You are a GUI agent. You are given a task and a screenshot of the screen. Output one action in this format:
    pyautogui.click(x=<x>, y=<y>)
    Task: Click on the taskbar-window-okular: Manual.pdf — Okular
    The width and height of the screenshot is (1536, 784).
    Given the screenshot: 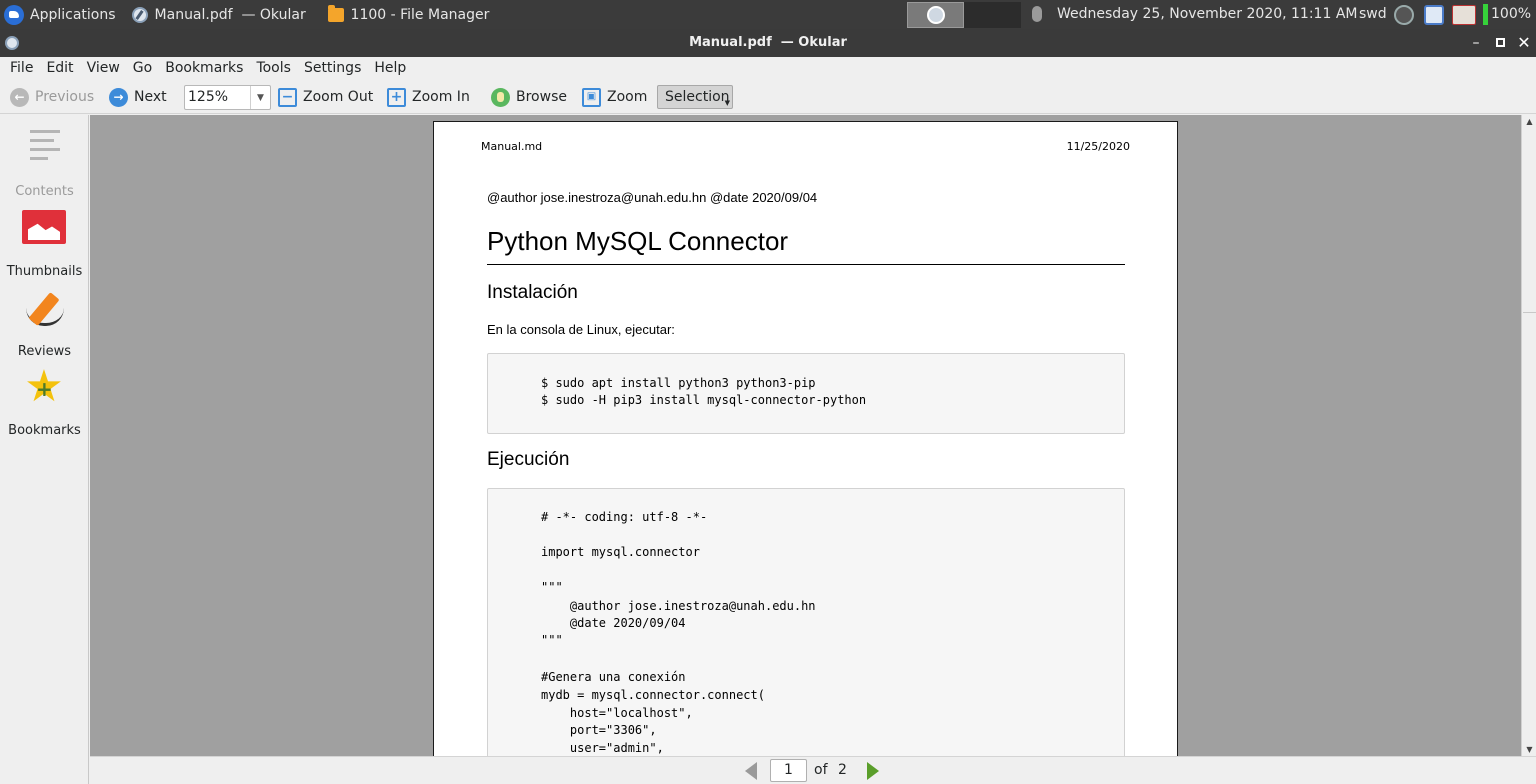 What is the action you would take?
    pyautogui.click(x=224, y=14)
    